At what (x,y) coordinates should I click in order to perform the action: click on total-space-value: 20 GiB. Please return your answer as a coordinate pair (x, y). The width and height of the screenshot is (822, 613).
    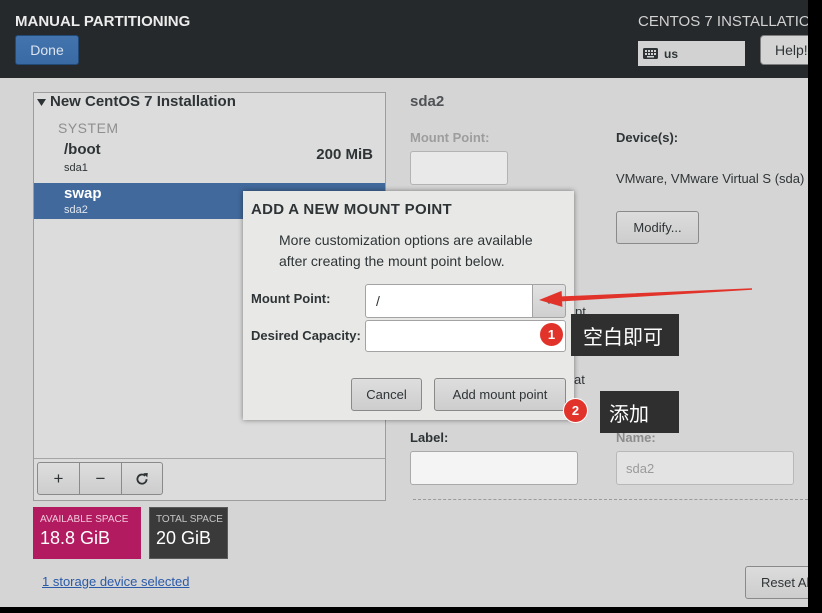
    Looking at the image, I should click on (184, 538).